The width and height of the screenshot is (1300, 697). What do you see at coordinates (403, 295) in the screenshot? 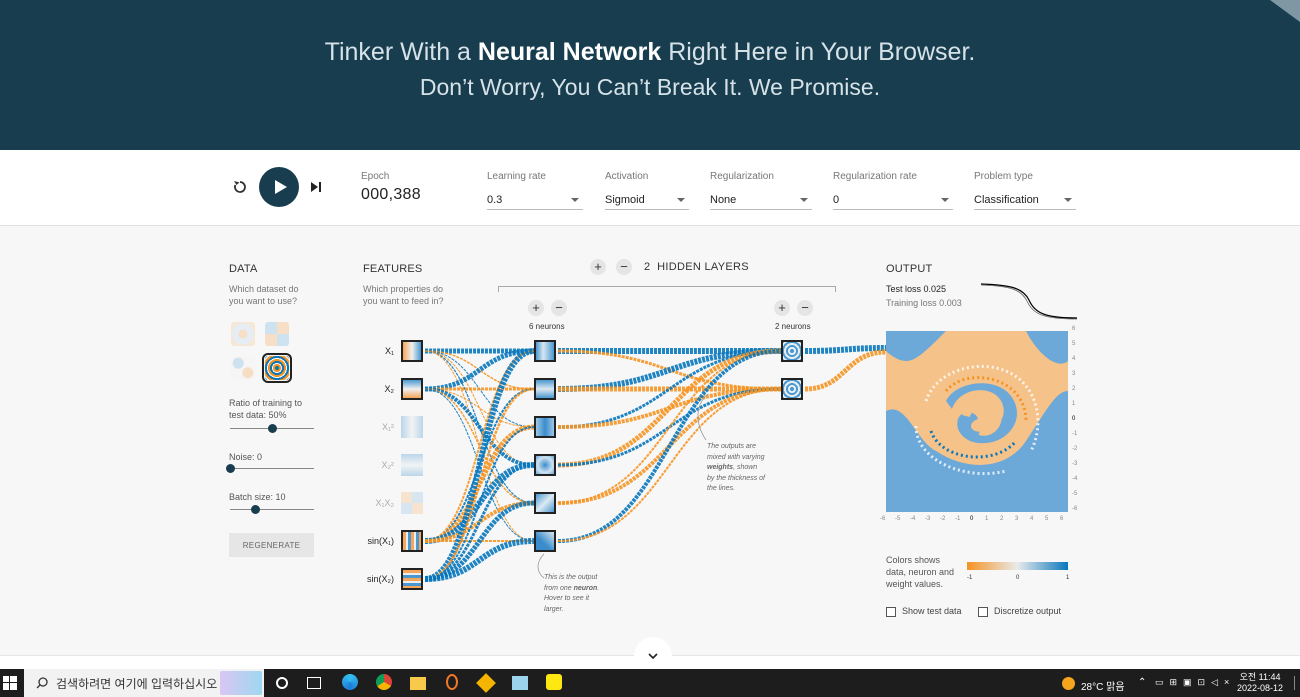
I see `features-subtitle: Which properties do you want to feed in?` at bounding box center [403, 295].